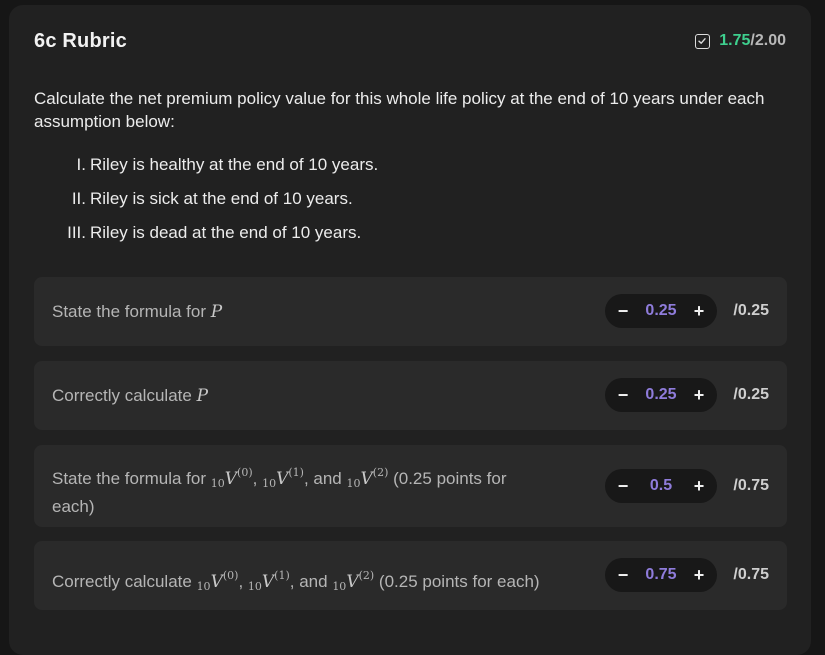 This screenshot has width=825, height=655. What do you see at coordinates (703, 41) in the screenshot?
I see `checkbox-checked-icon` at bounding box center [703, 41].